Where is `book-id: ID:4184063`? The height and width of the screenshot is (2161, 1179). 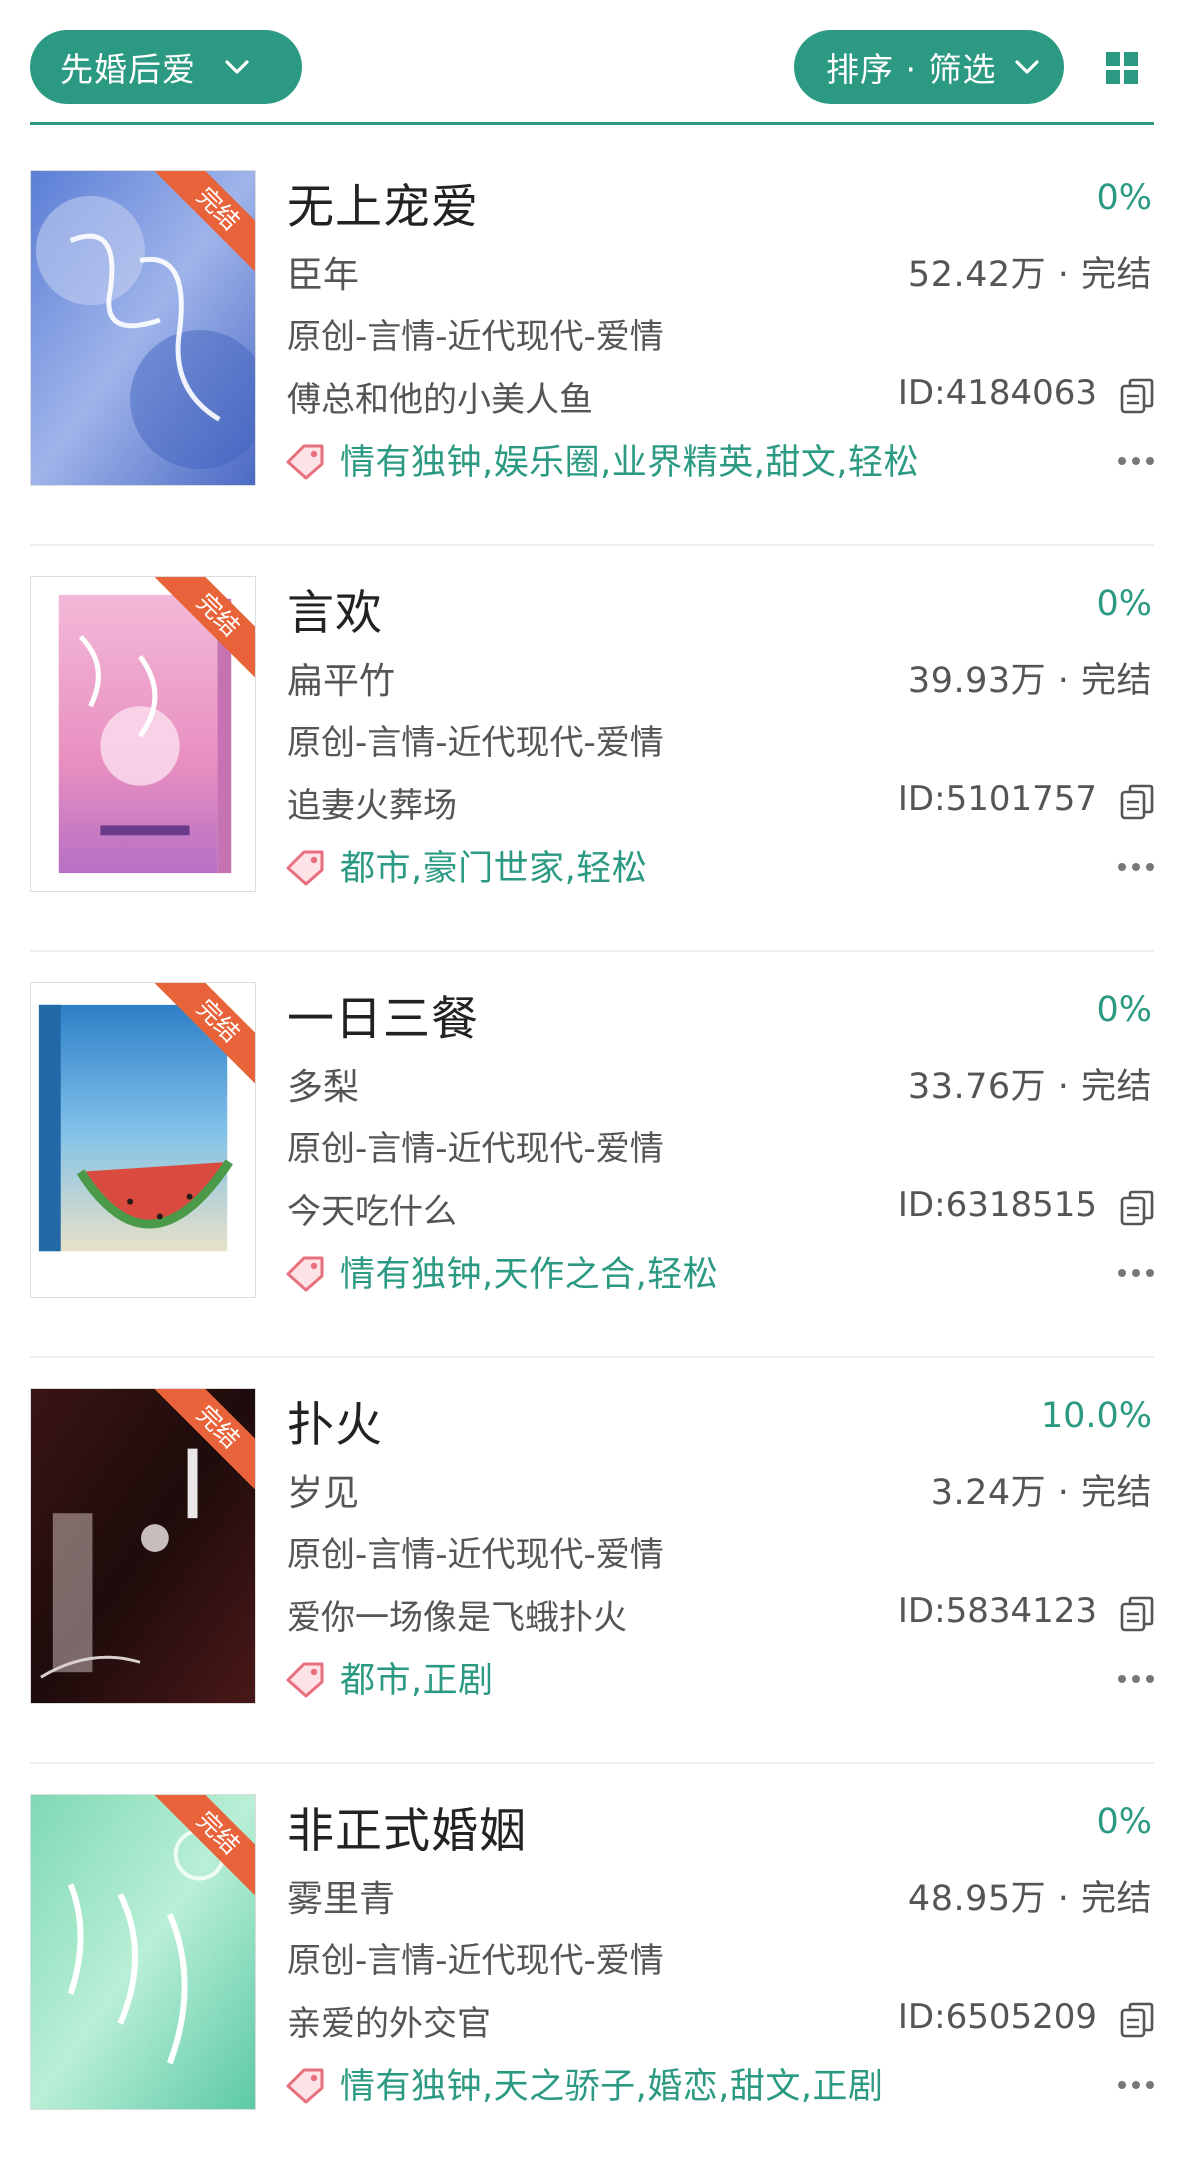 book-id: ID:4184063 is located at coordinates (997, 393).